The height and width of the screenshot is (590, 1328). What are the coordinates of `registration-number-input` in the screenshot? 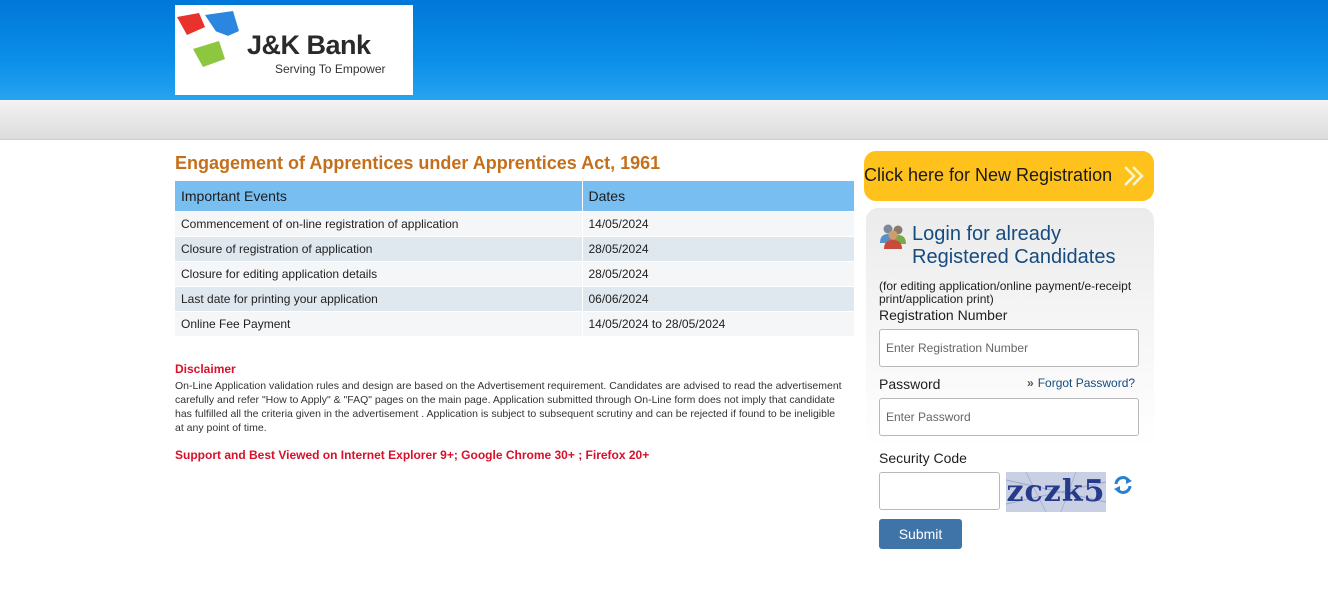 It's located at (1009, 348).